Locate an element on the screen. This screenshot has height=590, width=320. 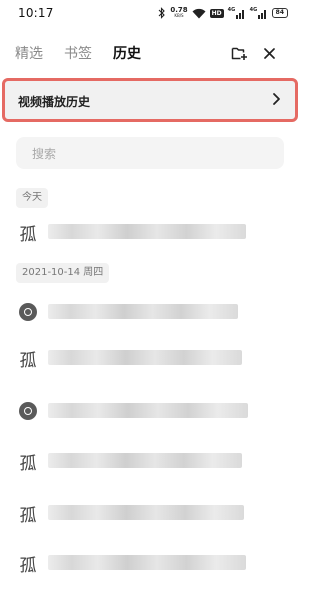
add-folder-button is located at coordinates (239, 53).